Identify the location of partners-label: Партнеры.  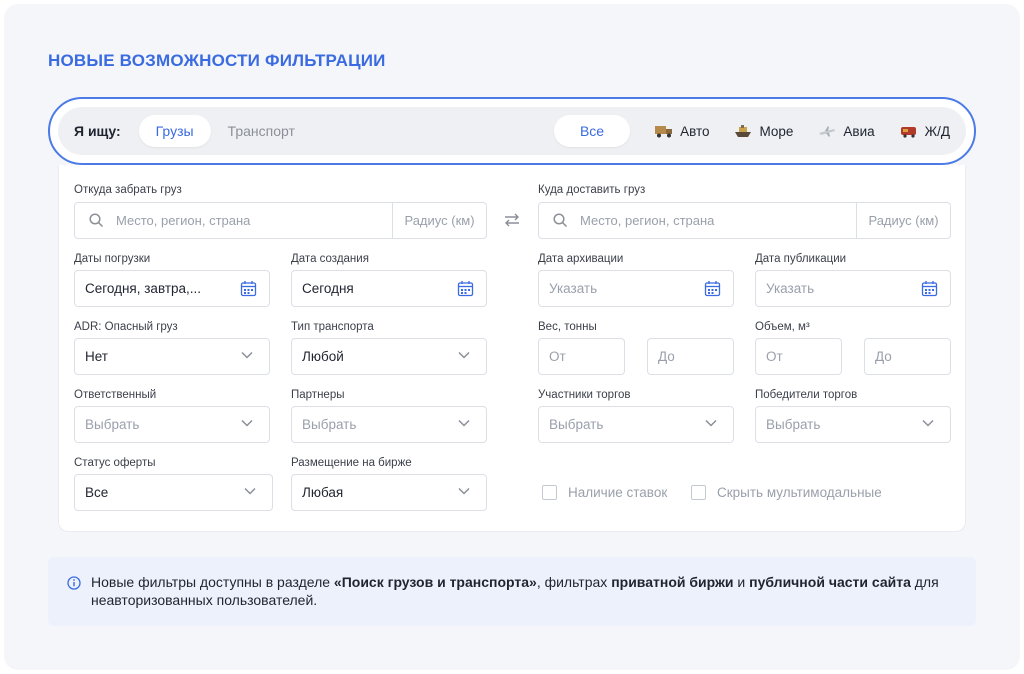
(318, 395).